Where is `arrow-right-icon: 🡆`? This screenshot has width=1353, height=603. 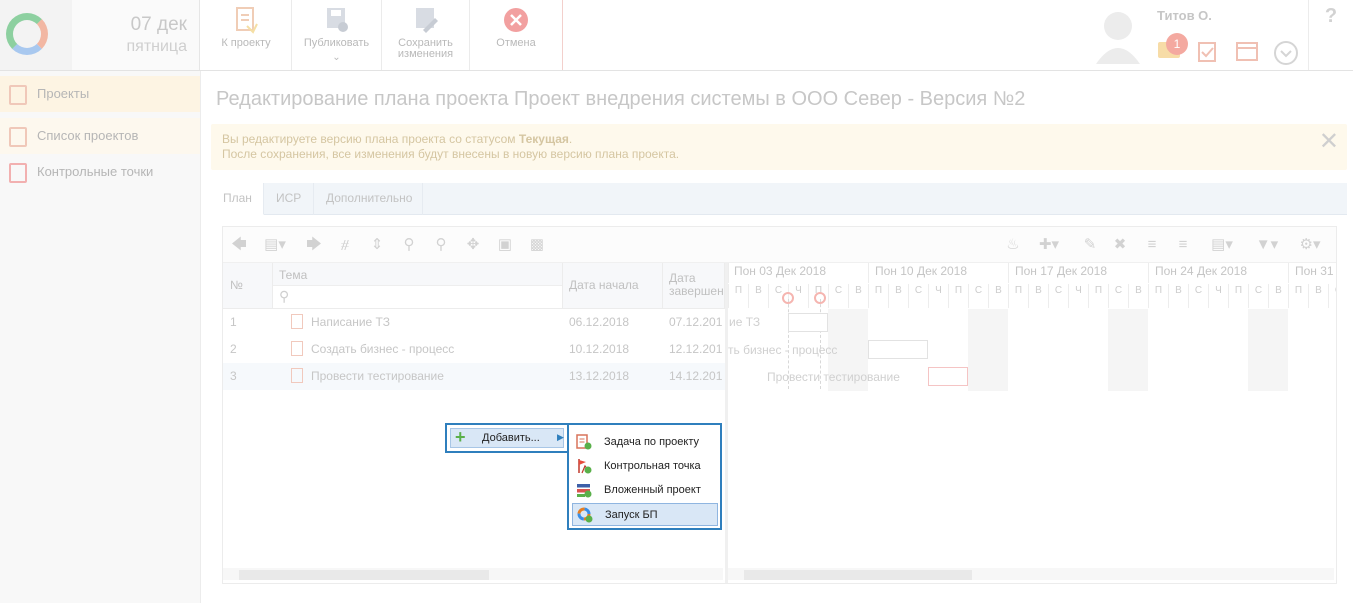 arrow-right-icon: 🡆 is located at coordinates (314, 245).